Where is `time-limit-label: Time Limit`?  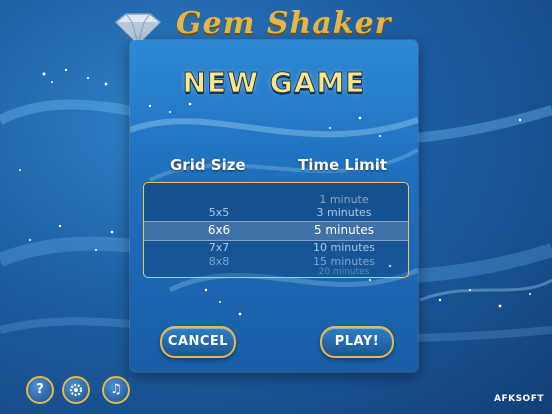 time-limit-label: Time Limit is located at coordinates (343, 165).